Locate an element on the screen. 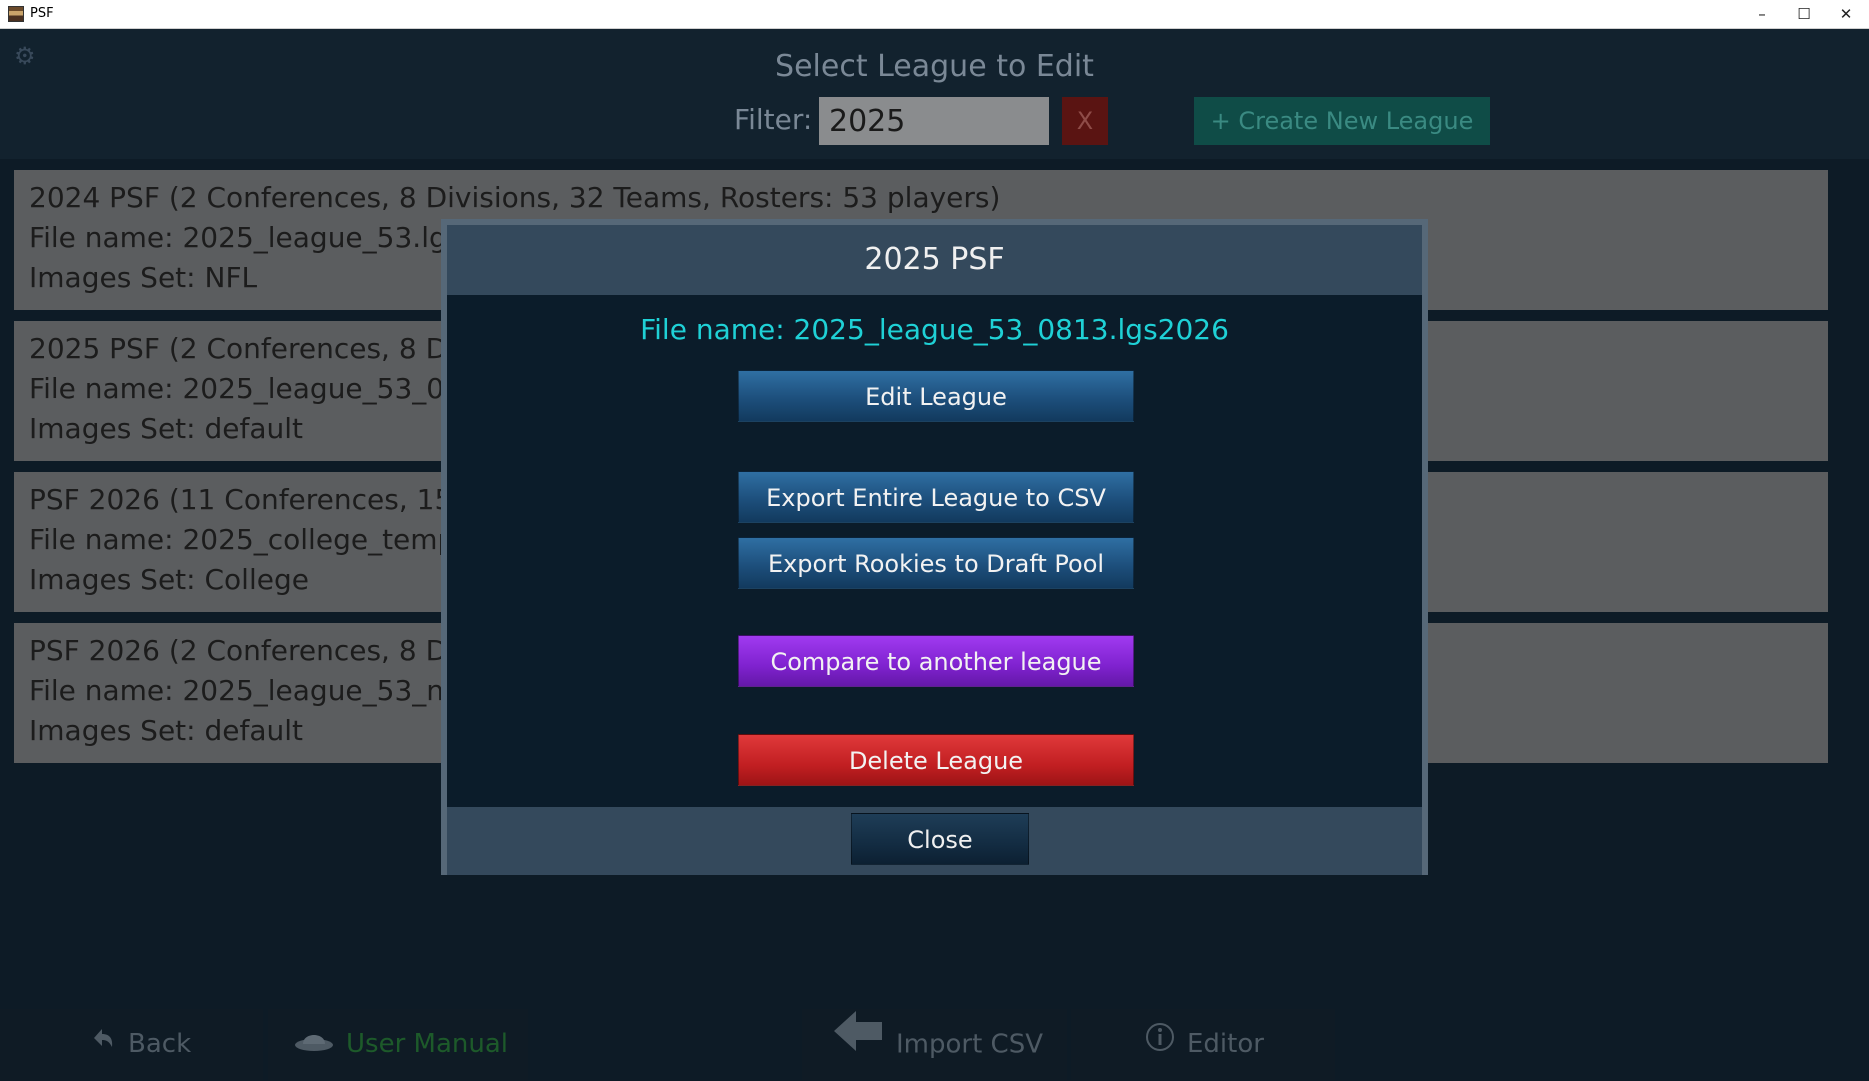  arrow-left-icon is located at coordinates (858, 1045).